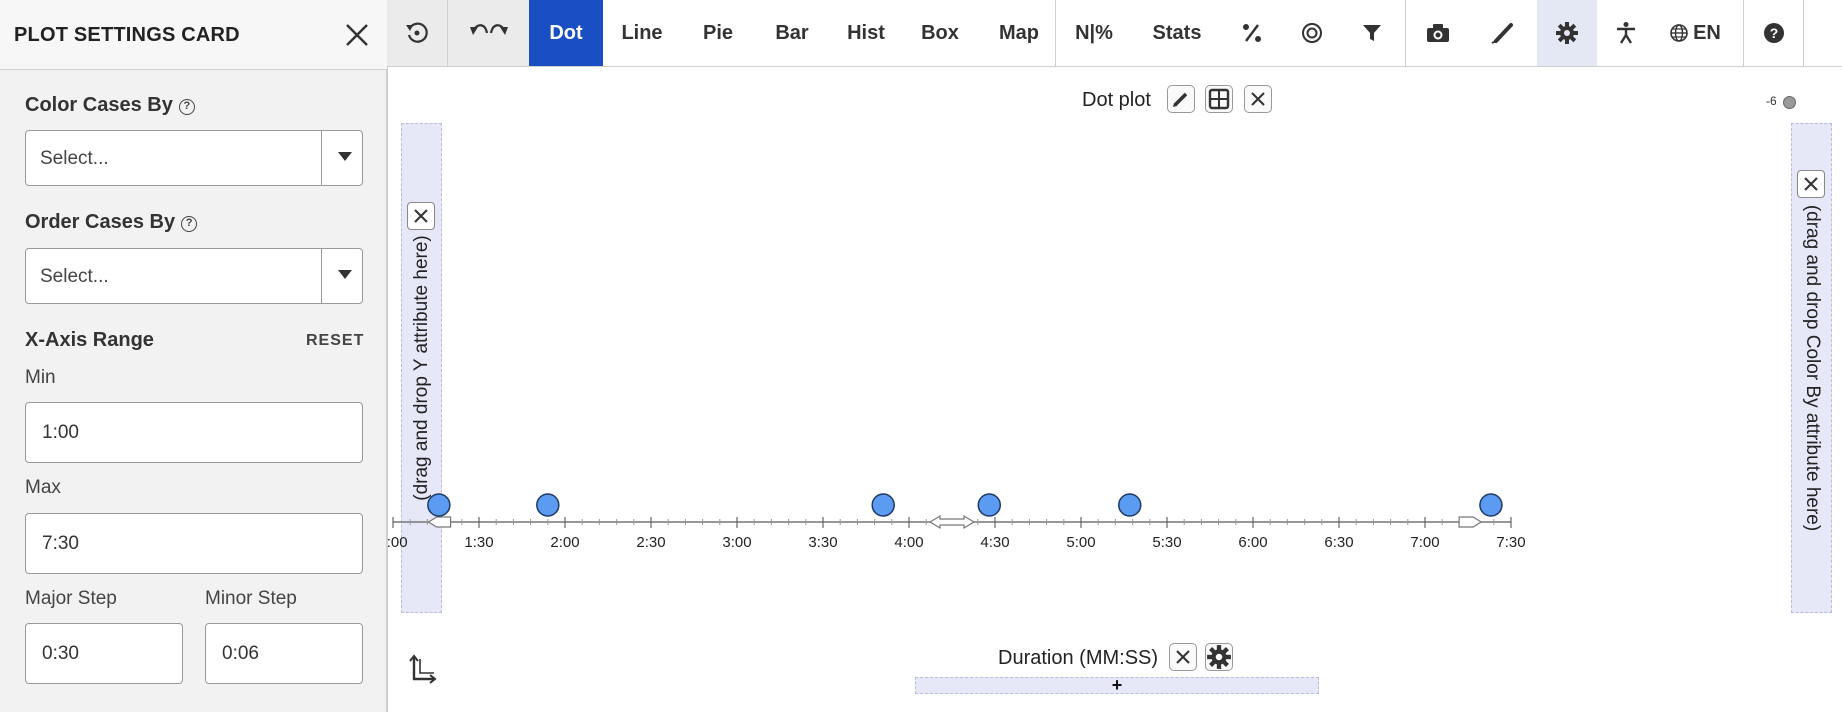 The width and height of the screenshot is (1842, 712). Describe the element at coordinates (564, 542) in the screenshot. I see `x-tick-label: 2:00` at that location.